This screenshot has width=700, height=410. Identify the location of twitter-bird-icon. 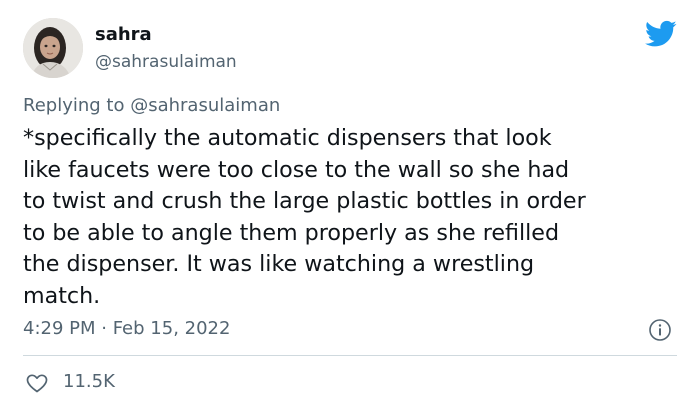
(661, 34).